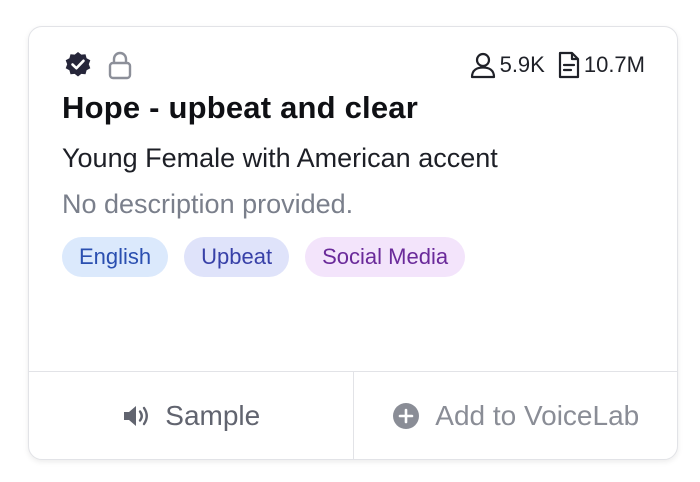 This screenshot has width=700, height=482. Describe the element at coordinates (614, 64) in the screenshot. I see `characters-count: 10.7M` at that location.